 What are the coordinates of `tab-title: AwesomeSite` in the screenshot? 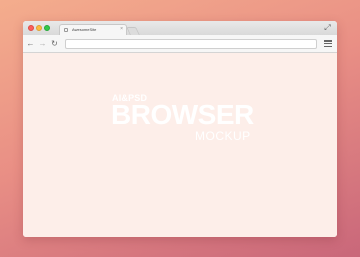 It's located at (84, 29).